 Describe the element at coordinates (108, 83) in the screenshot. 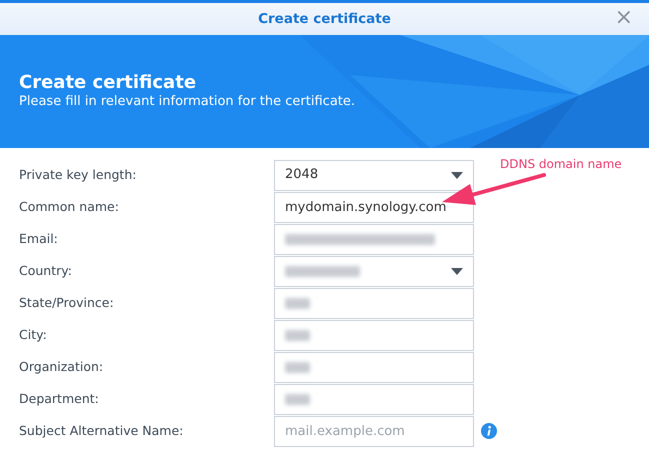

I see `header-title: Create certificate` at that location.